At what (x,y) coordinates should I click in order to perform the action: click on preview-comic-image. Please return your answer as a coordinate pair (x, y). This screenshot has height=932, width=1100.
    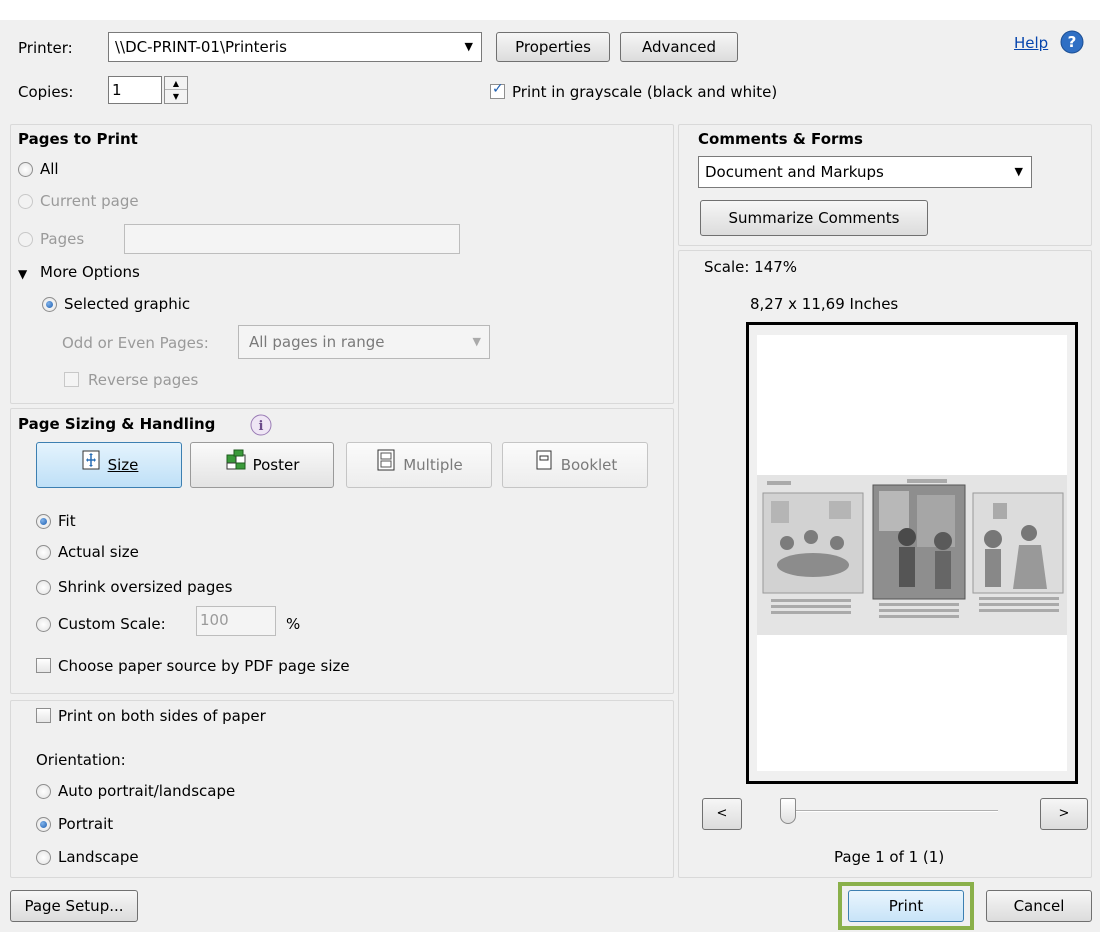
    Looking at the image, I should click on (912, 555).